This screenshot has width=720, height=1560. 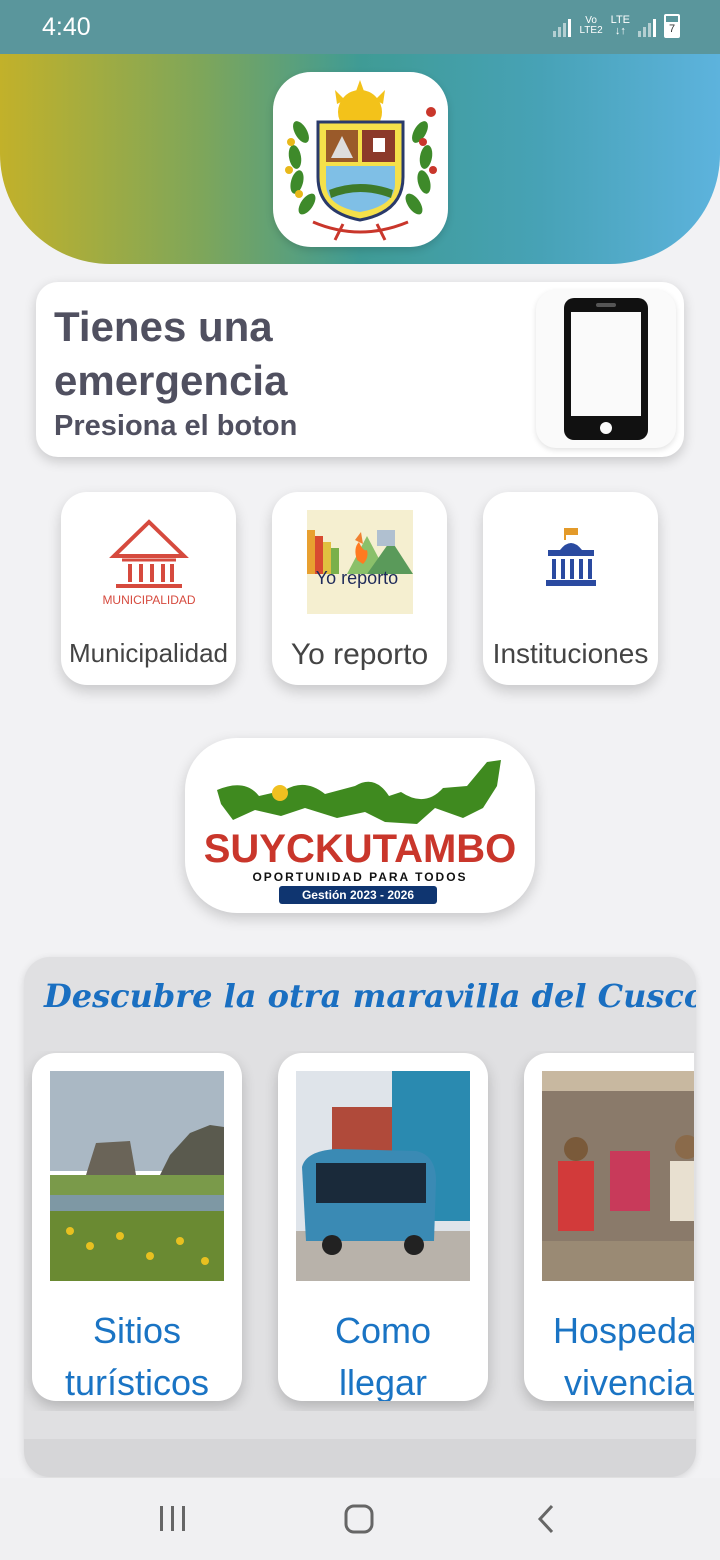 What do you see at coordinates (360, 562) in the screenshot?
I see `report-icon: Yo reporto` at bounding box center [360, 562].